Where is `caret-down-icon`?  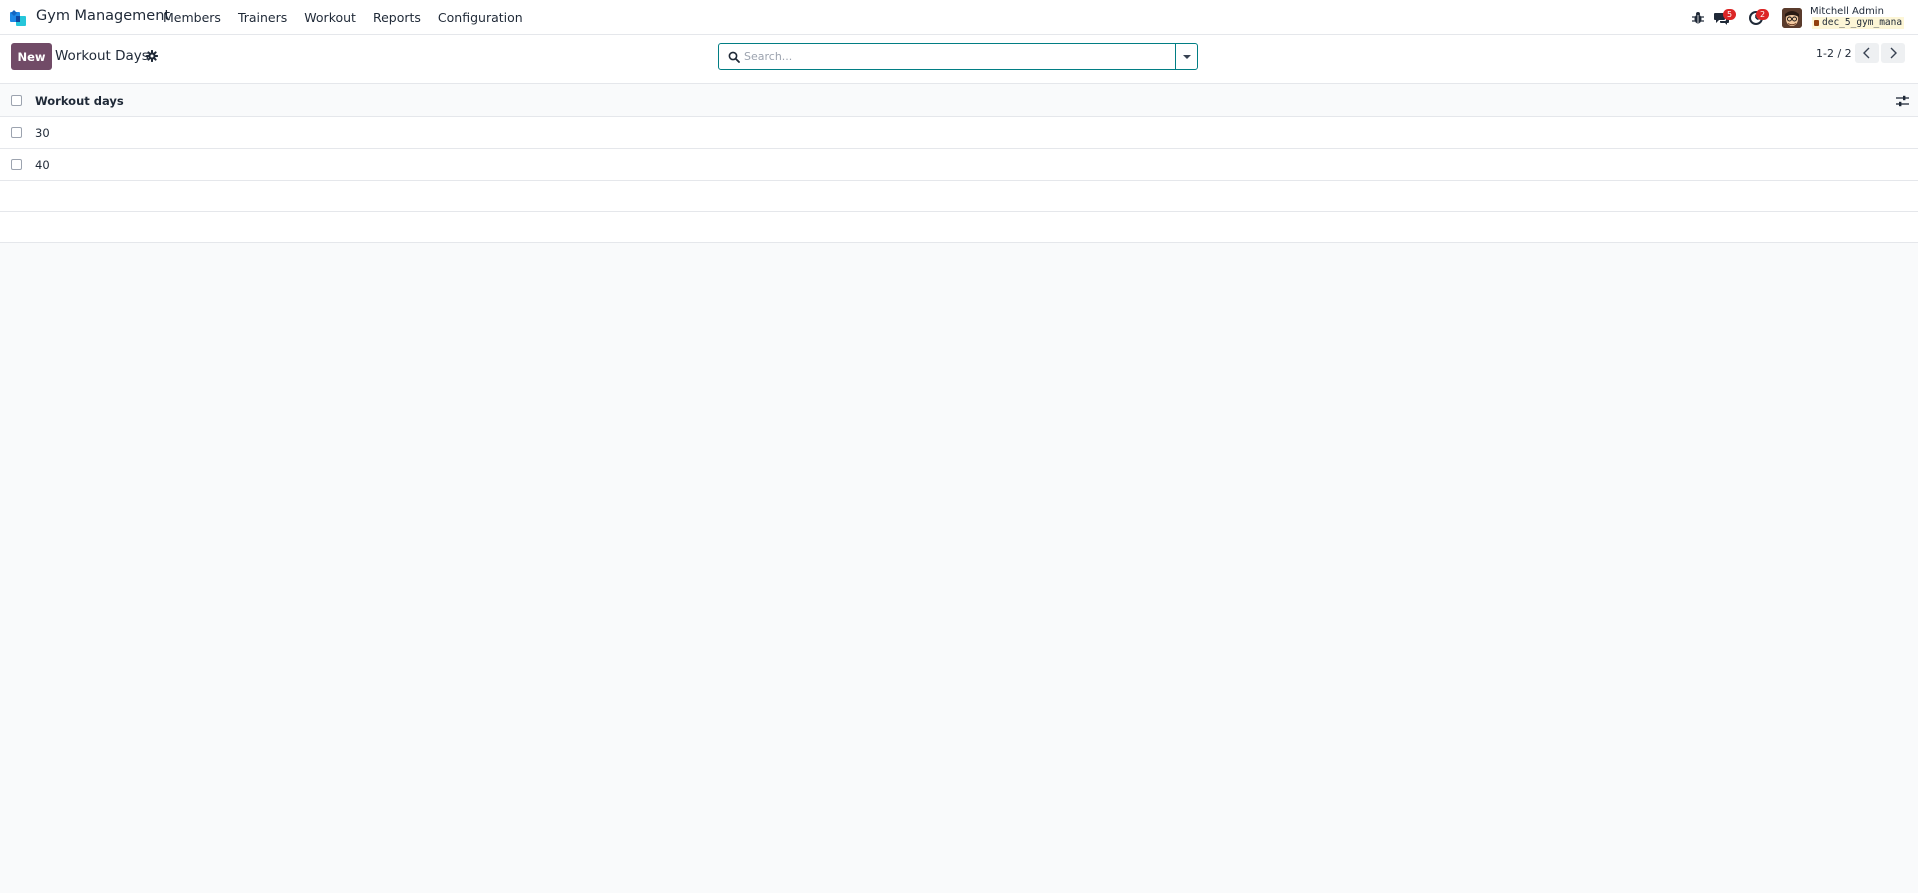
caret-down-icon is located at coordinates (1187, 57).